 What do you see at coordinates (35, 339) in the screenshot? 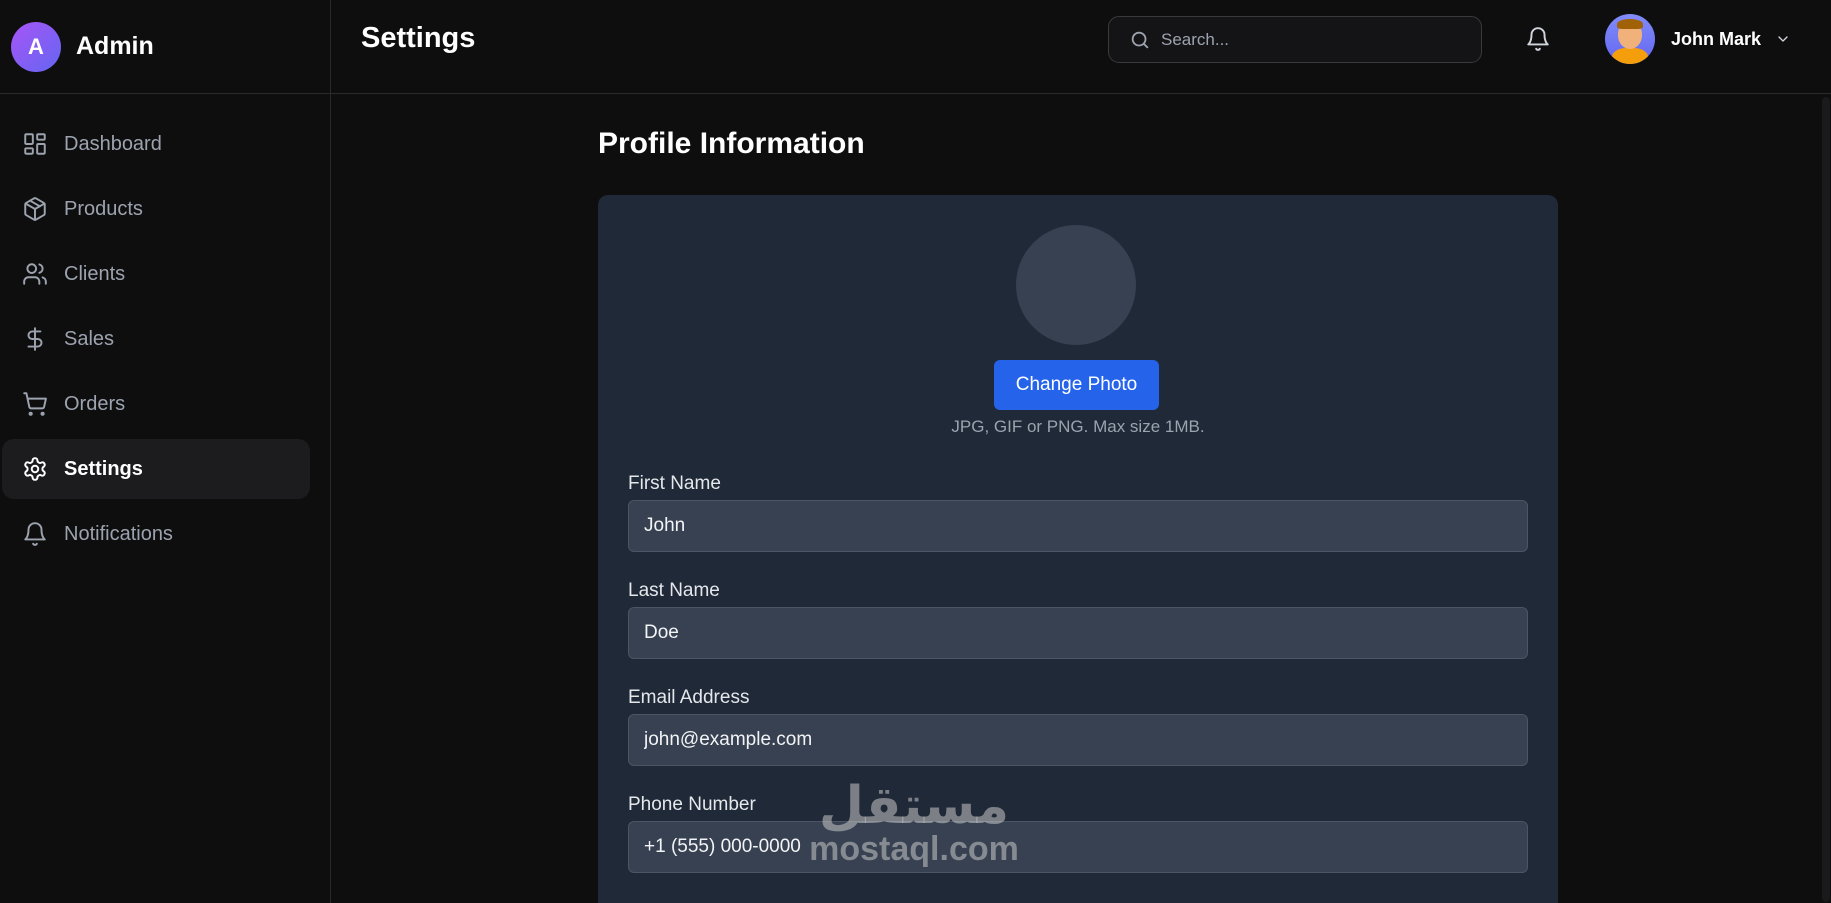
I see `dollar-icon` at bounding box center [35, 339].